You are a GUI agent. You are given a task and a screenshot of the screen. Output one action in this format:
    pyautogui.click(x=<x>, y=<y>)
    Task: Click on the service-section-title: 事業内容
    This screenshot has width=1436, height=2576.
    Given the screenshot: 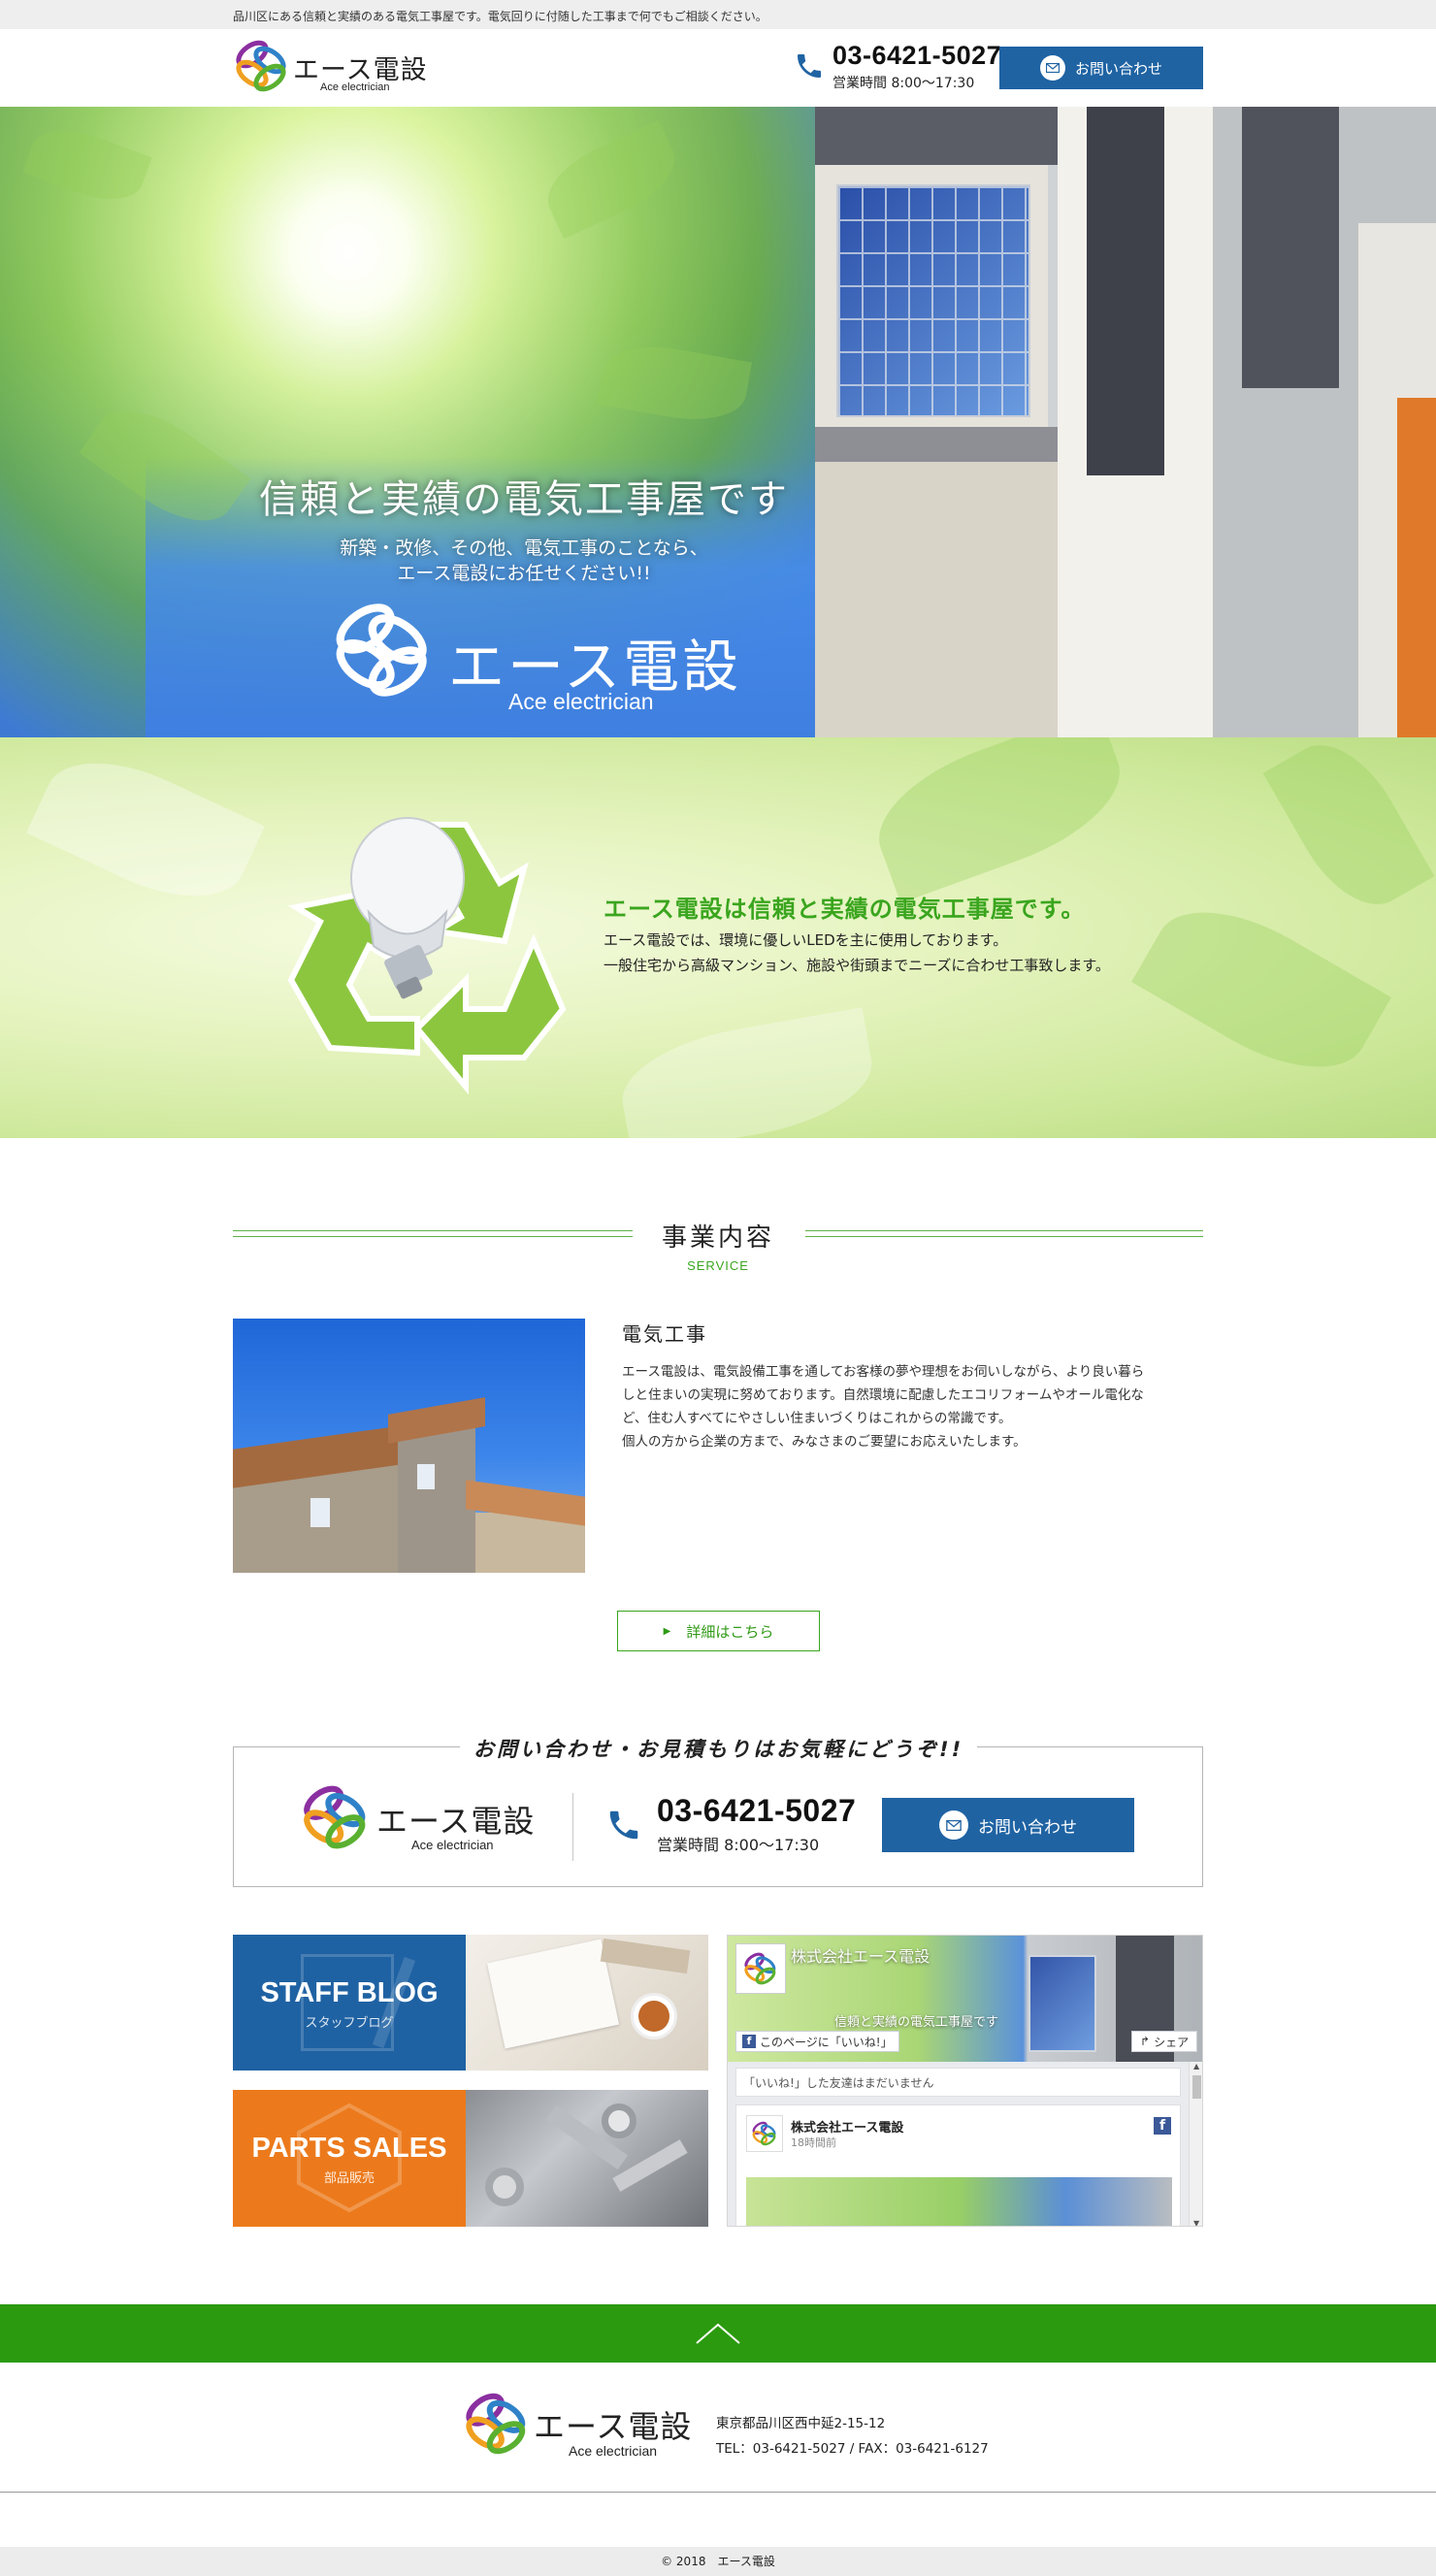 What is the action you would take?
    pyautogui.click(x=717, y=1238)
    